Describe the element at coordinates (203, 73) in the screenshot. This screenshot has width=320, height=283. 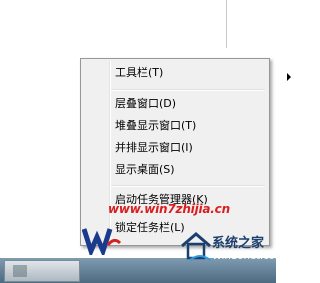
I see `menu-item-toolbars: 工具栏(T)` at that location.